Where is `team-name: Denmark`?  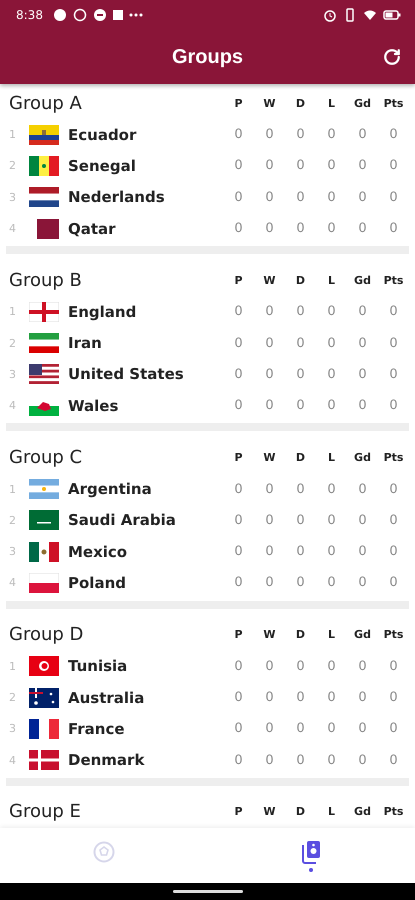 team-name: Denmark is located at coordinates (107, 760).